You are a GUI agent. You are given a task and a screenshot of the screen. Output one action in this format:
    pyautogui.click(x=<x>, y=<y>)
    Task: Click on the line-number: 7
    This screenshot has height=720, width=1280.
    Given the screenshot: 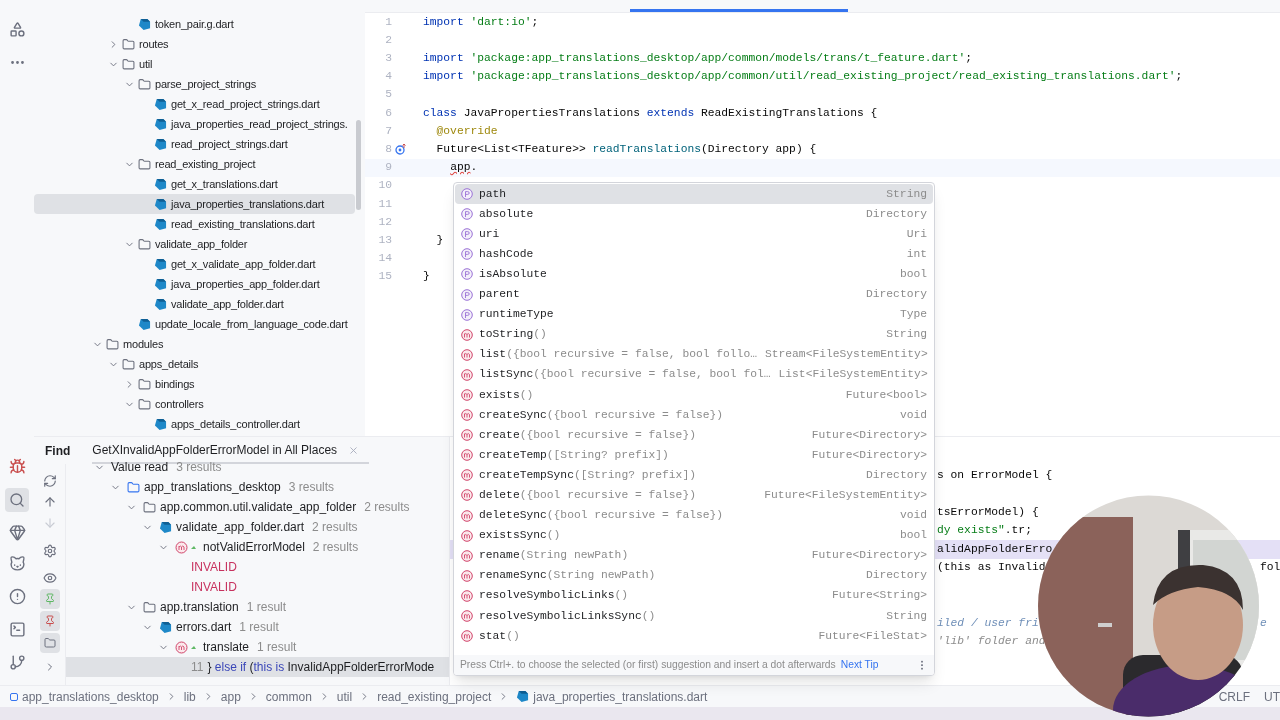 What is the action you would take?
    pyautogui.click(x=388, y=131)
    